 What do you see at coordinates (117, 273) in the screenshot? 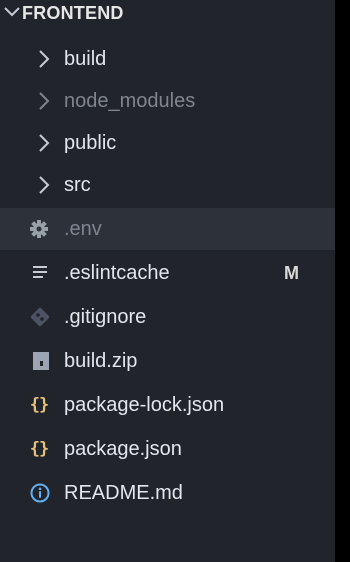
I see `tree-item-label: .eslintcache` at bounding box center [117, 273].